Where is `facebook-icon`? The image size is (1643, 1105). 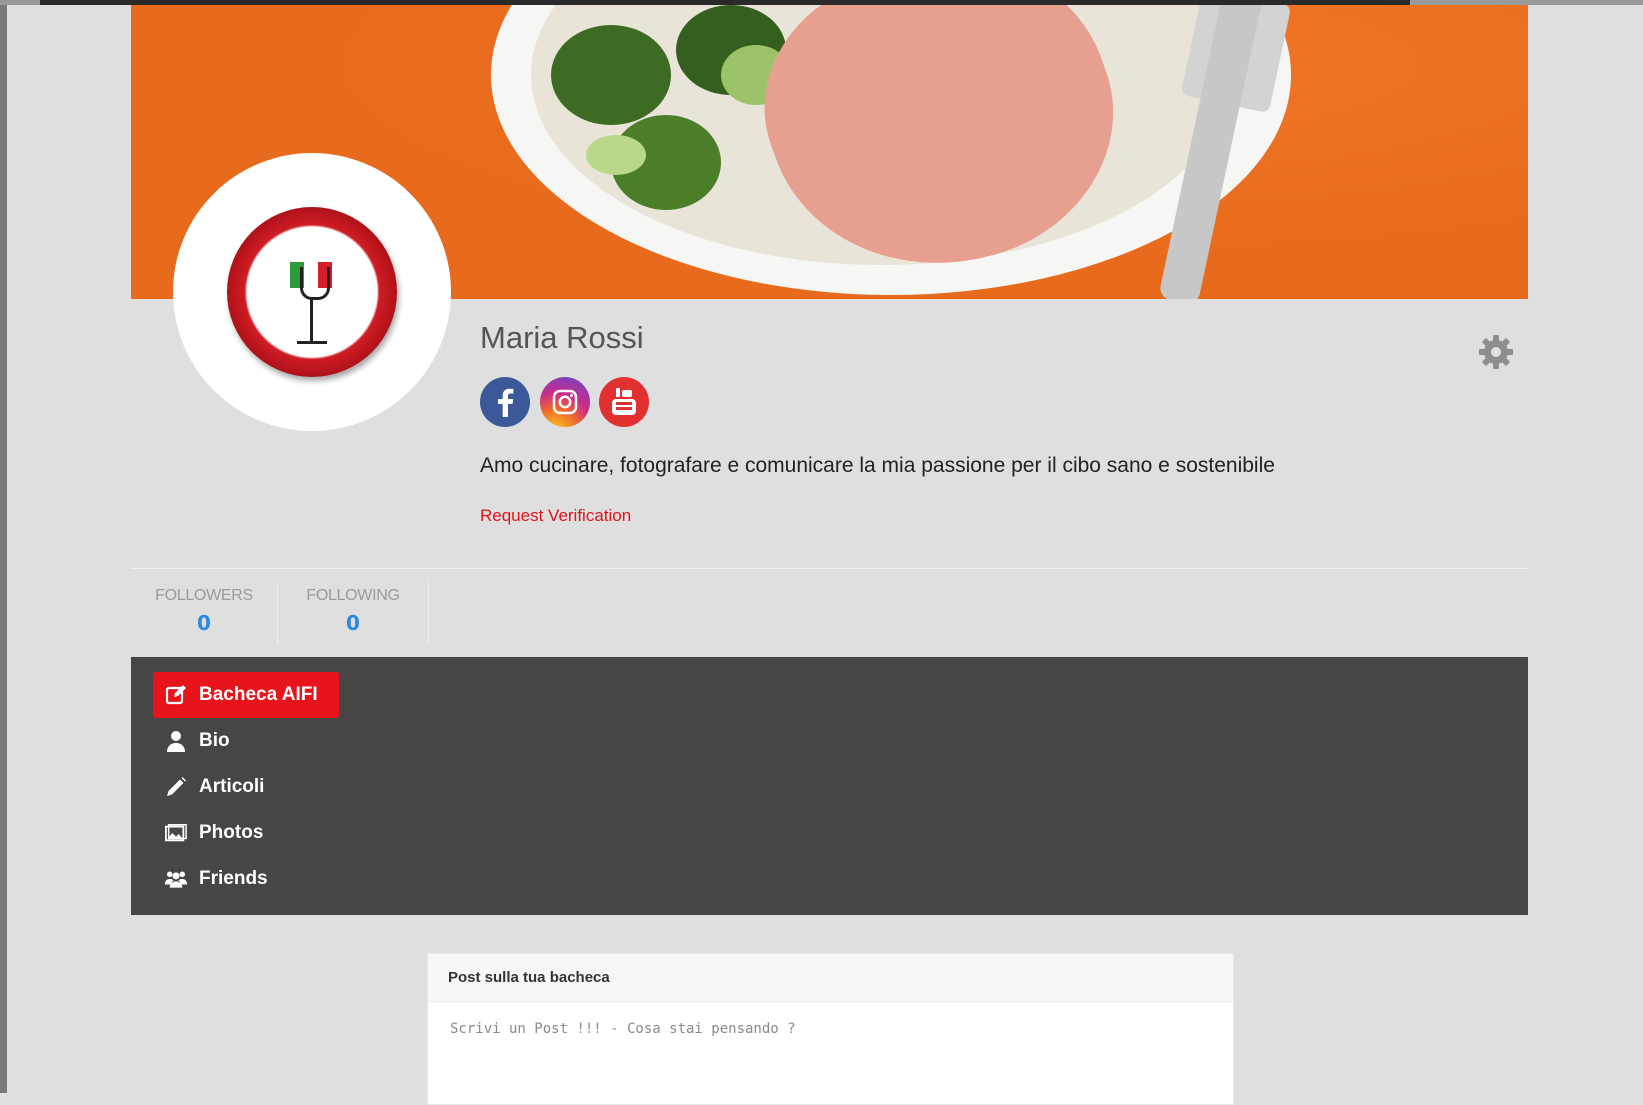
facebook-icon is located at coordinates (505, 402).